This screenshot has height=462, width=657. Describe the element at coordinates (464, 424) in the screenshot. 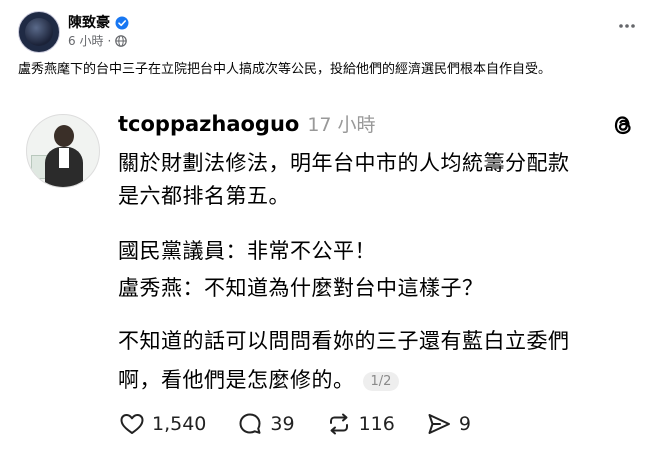

I see `share-count: 9` at that location.